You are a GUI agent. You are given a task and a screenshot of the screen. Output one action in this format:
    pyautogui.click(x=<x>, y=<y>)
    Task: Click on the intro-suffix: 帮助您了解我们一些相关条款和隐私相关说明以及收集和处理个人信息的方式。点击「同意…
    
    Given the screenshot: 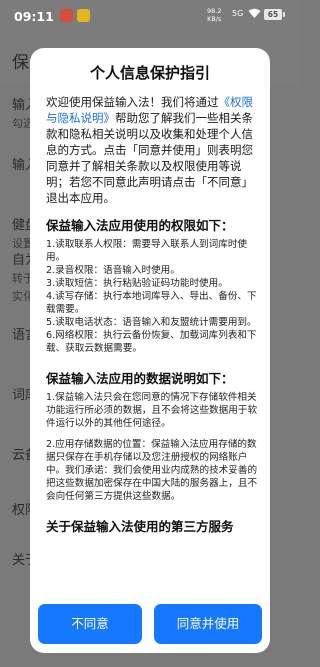 What is the action you would take?
    pyautogui.click(x=149, y=158)
    